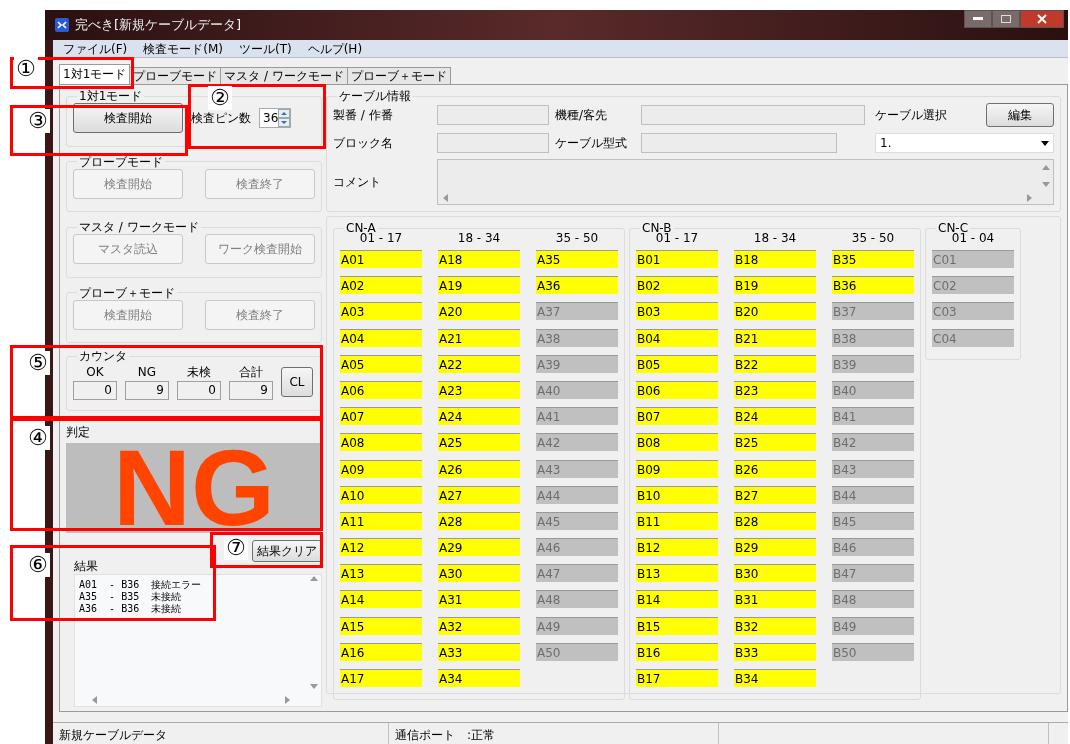 The width and height of the screenshot is (1070, 744). What do you see at coordinates (873, 337) in the screenshot?
I see `pin-indicator: B38` at bounding box center [873, 337].